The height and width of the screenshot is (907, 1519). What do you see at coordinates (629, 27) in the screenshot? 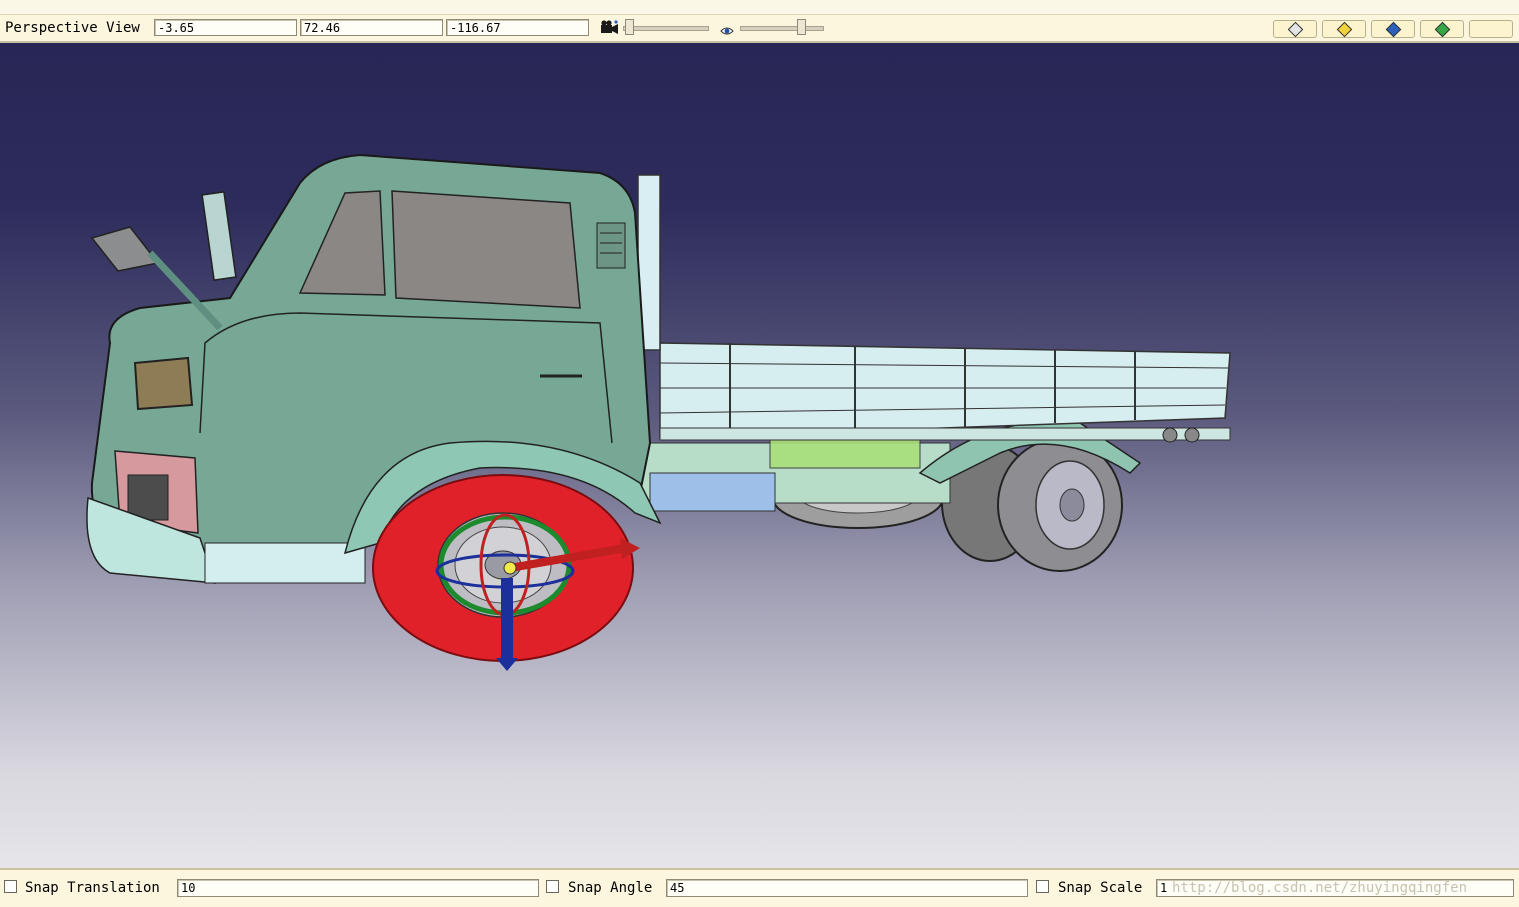
I see `camera-slider-thumb` at bounding box center [629, 27].